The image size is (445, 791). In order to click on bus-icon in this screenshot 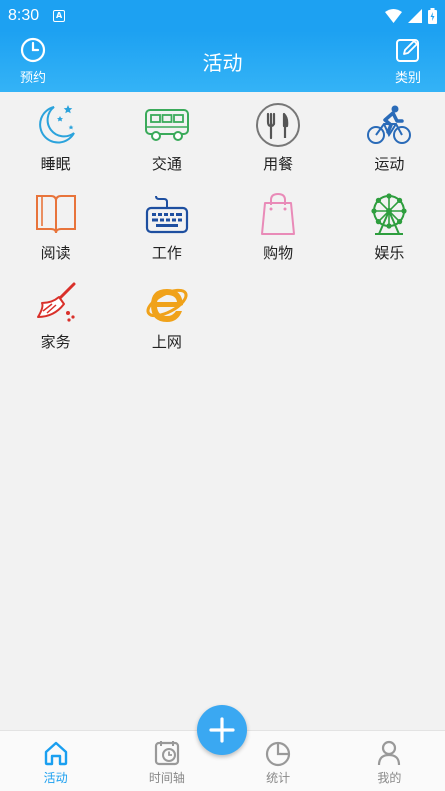, I will do `click(166, 125)`.